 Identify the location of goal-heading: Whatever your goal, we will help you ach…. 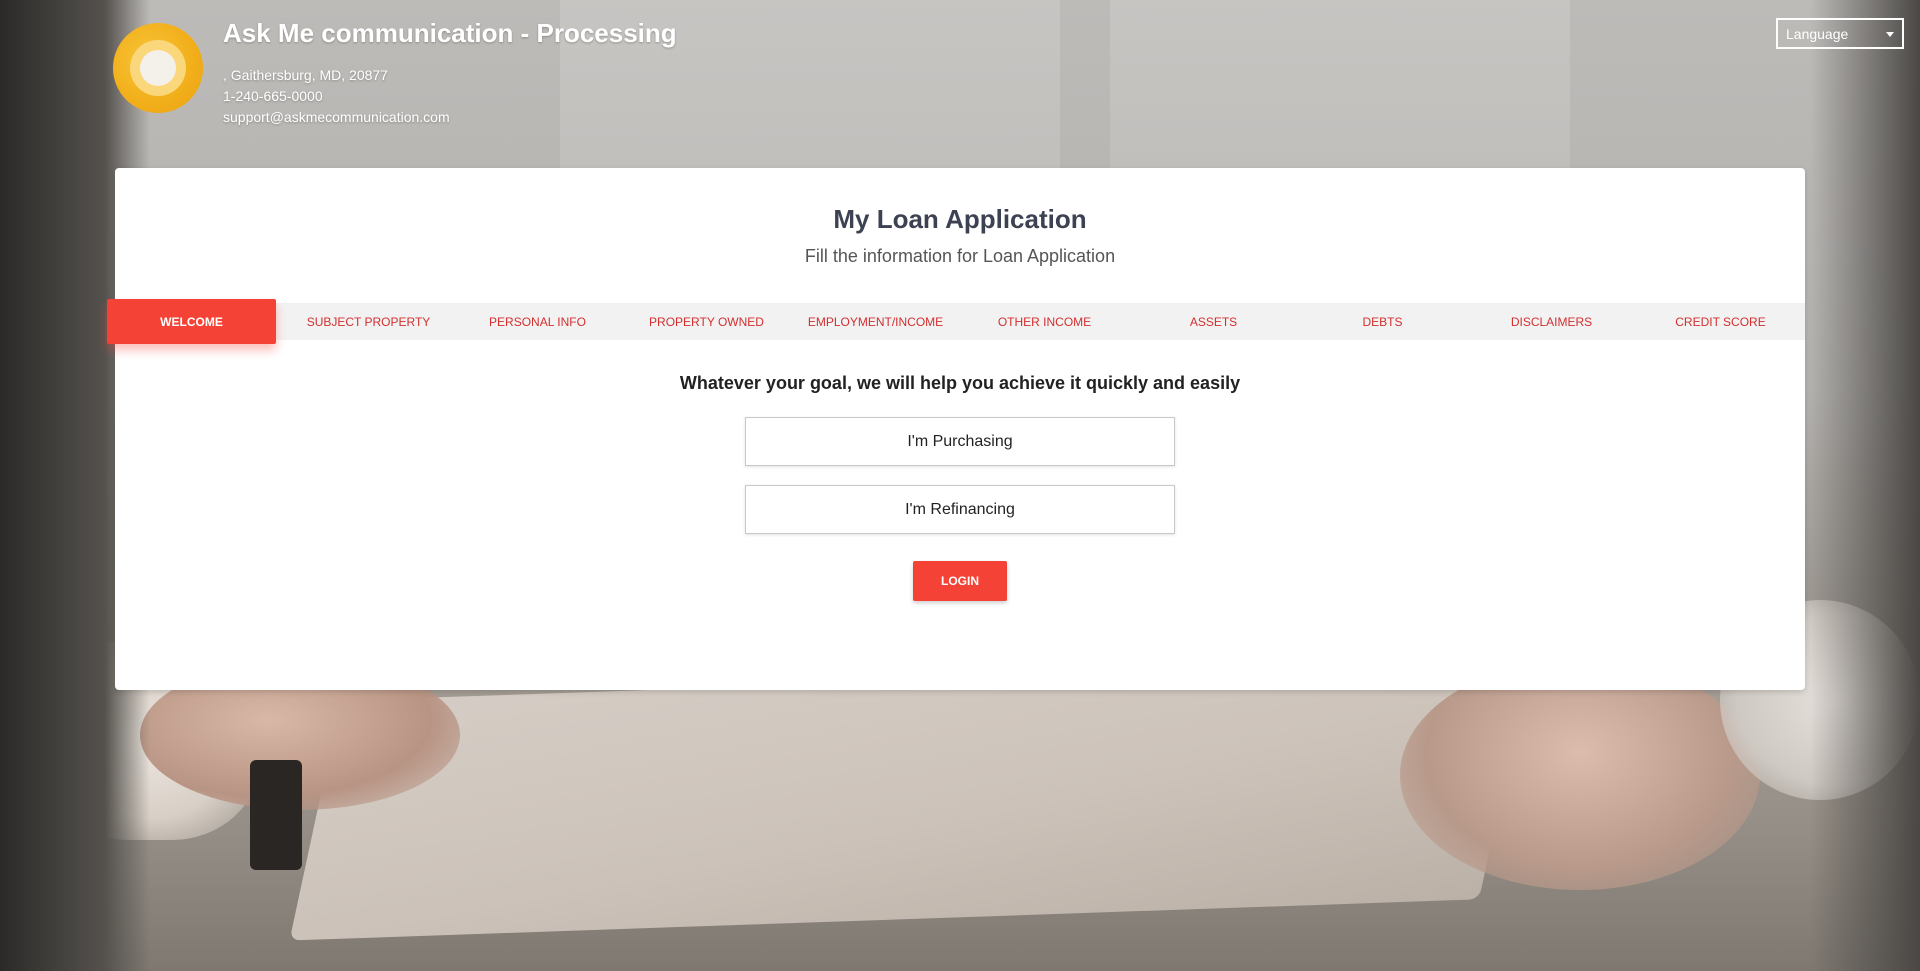
(960, 383).